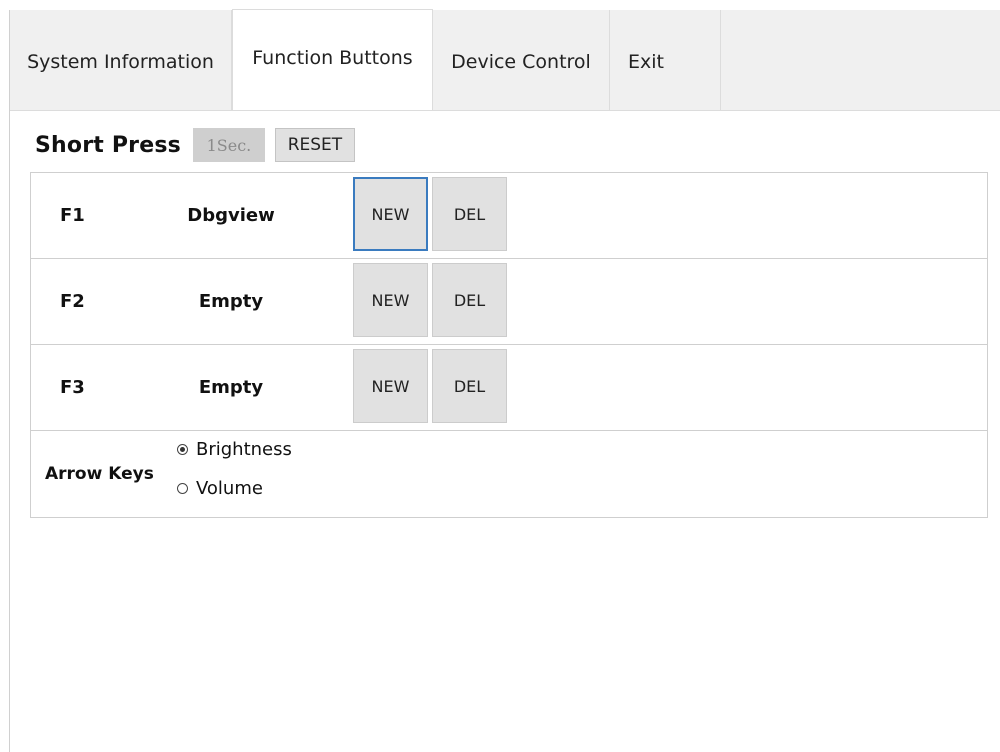 Image resolution: width=1000 pixels, height=752 pixels. Describe the element at coordinates (121, 60) in the screenshot. I see `tab-system-information: System Information` at that location.